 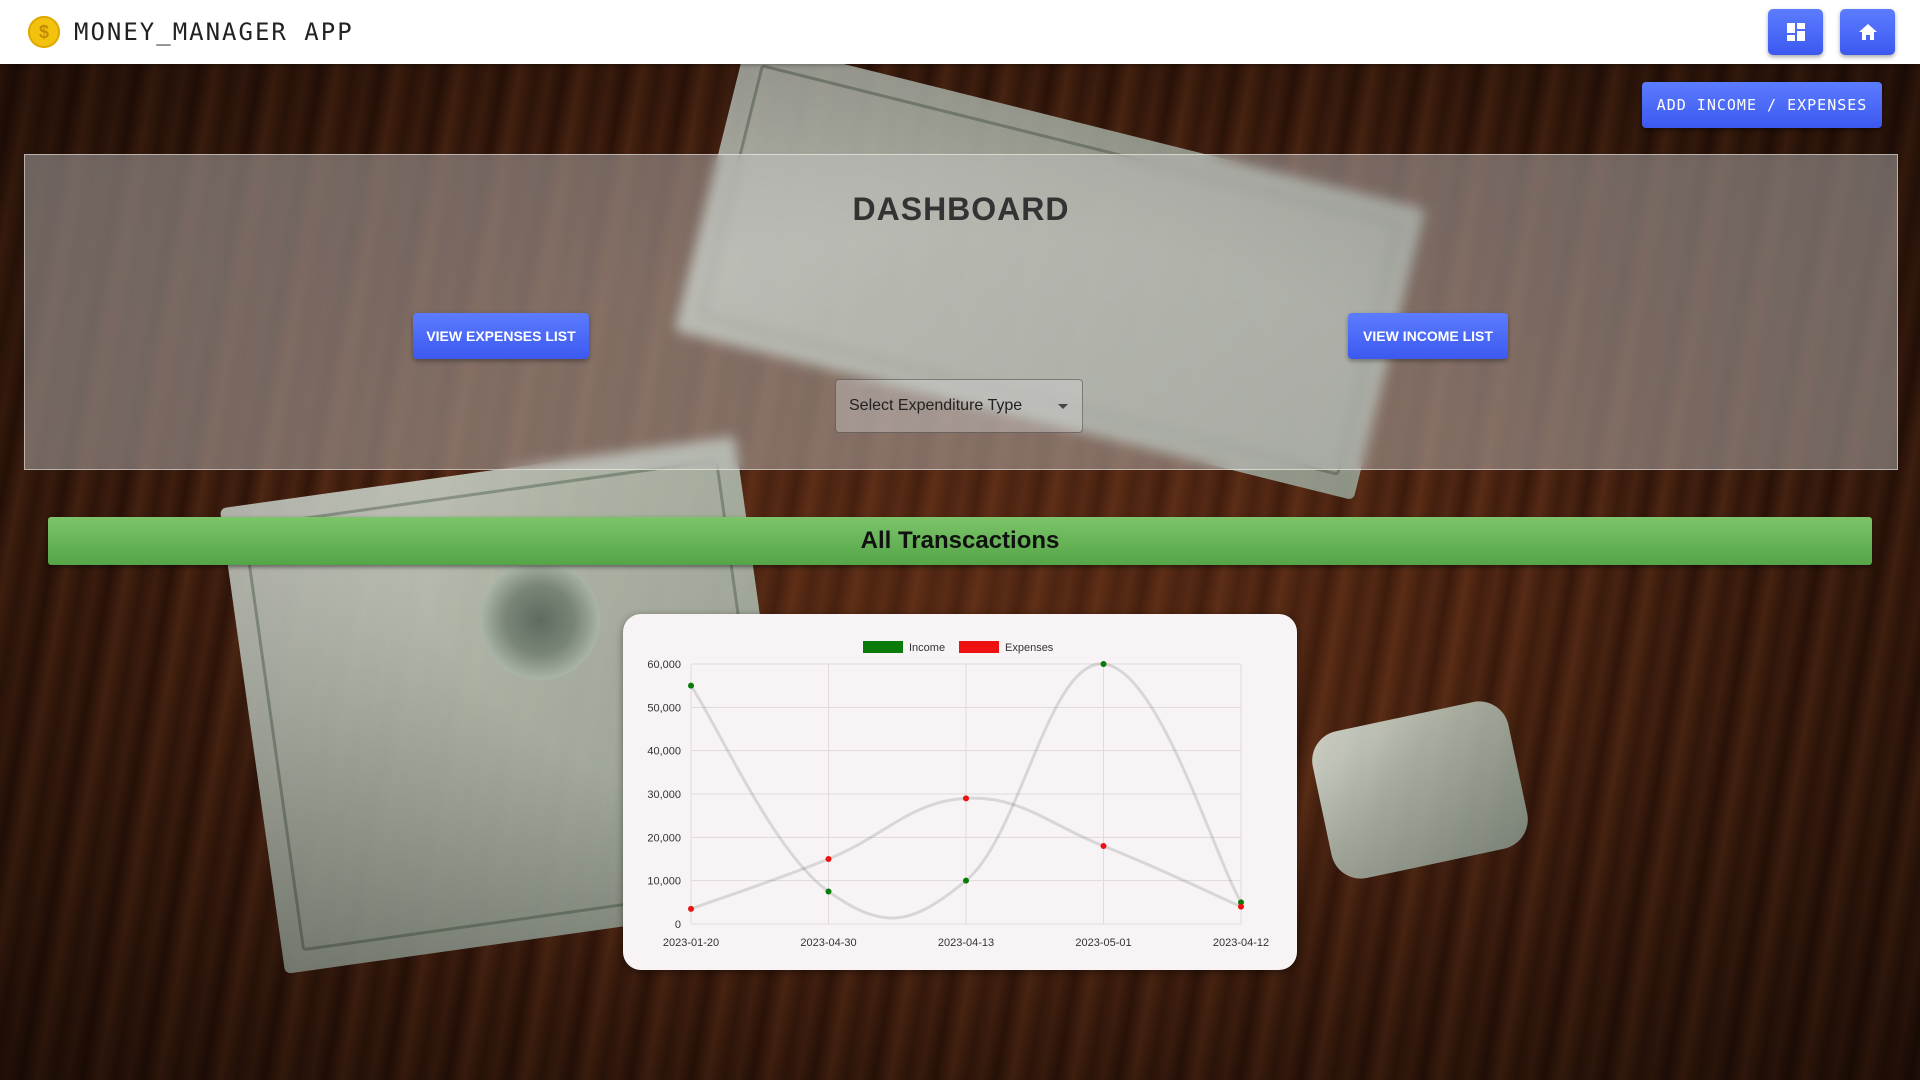 I want to click on legend-label-expenses: Expenses, so click(x=1029, y=648).